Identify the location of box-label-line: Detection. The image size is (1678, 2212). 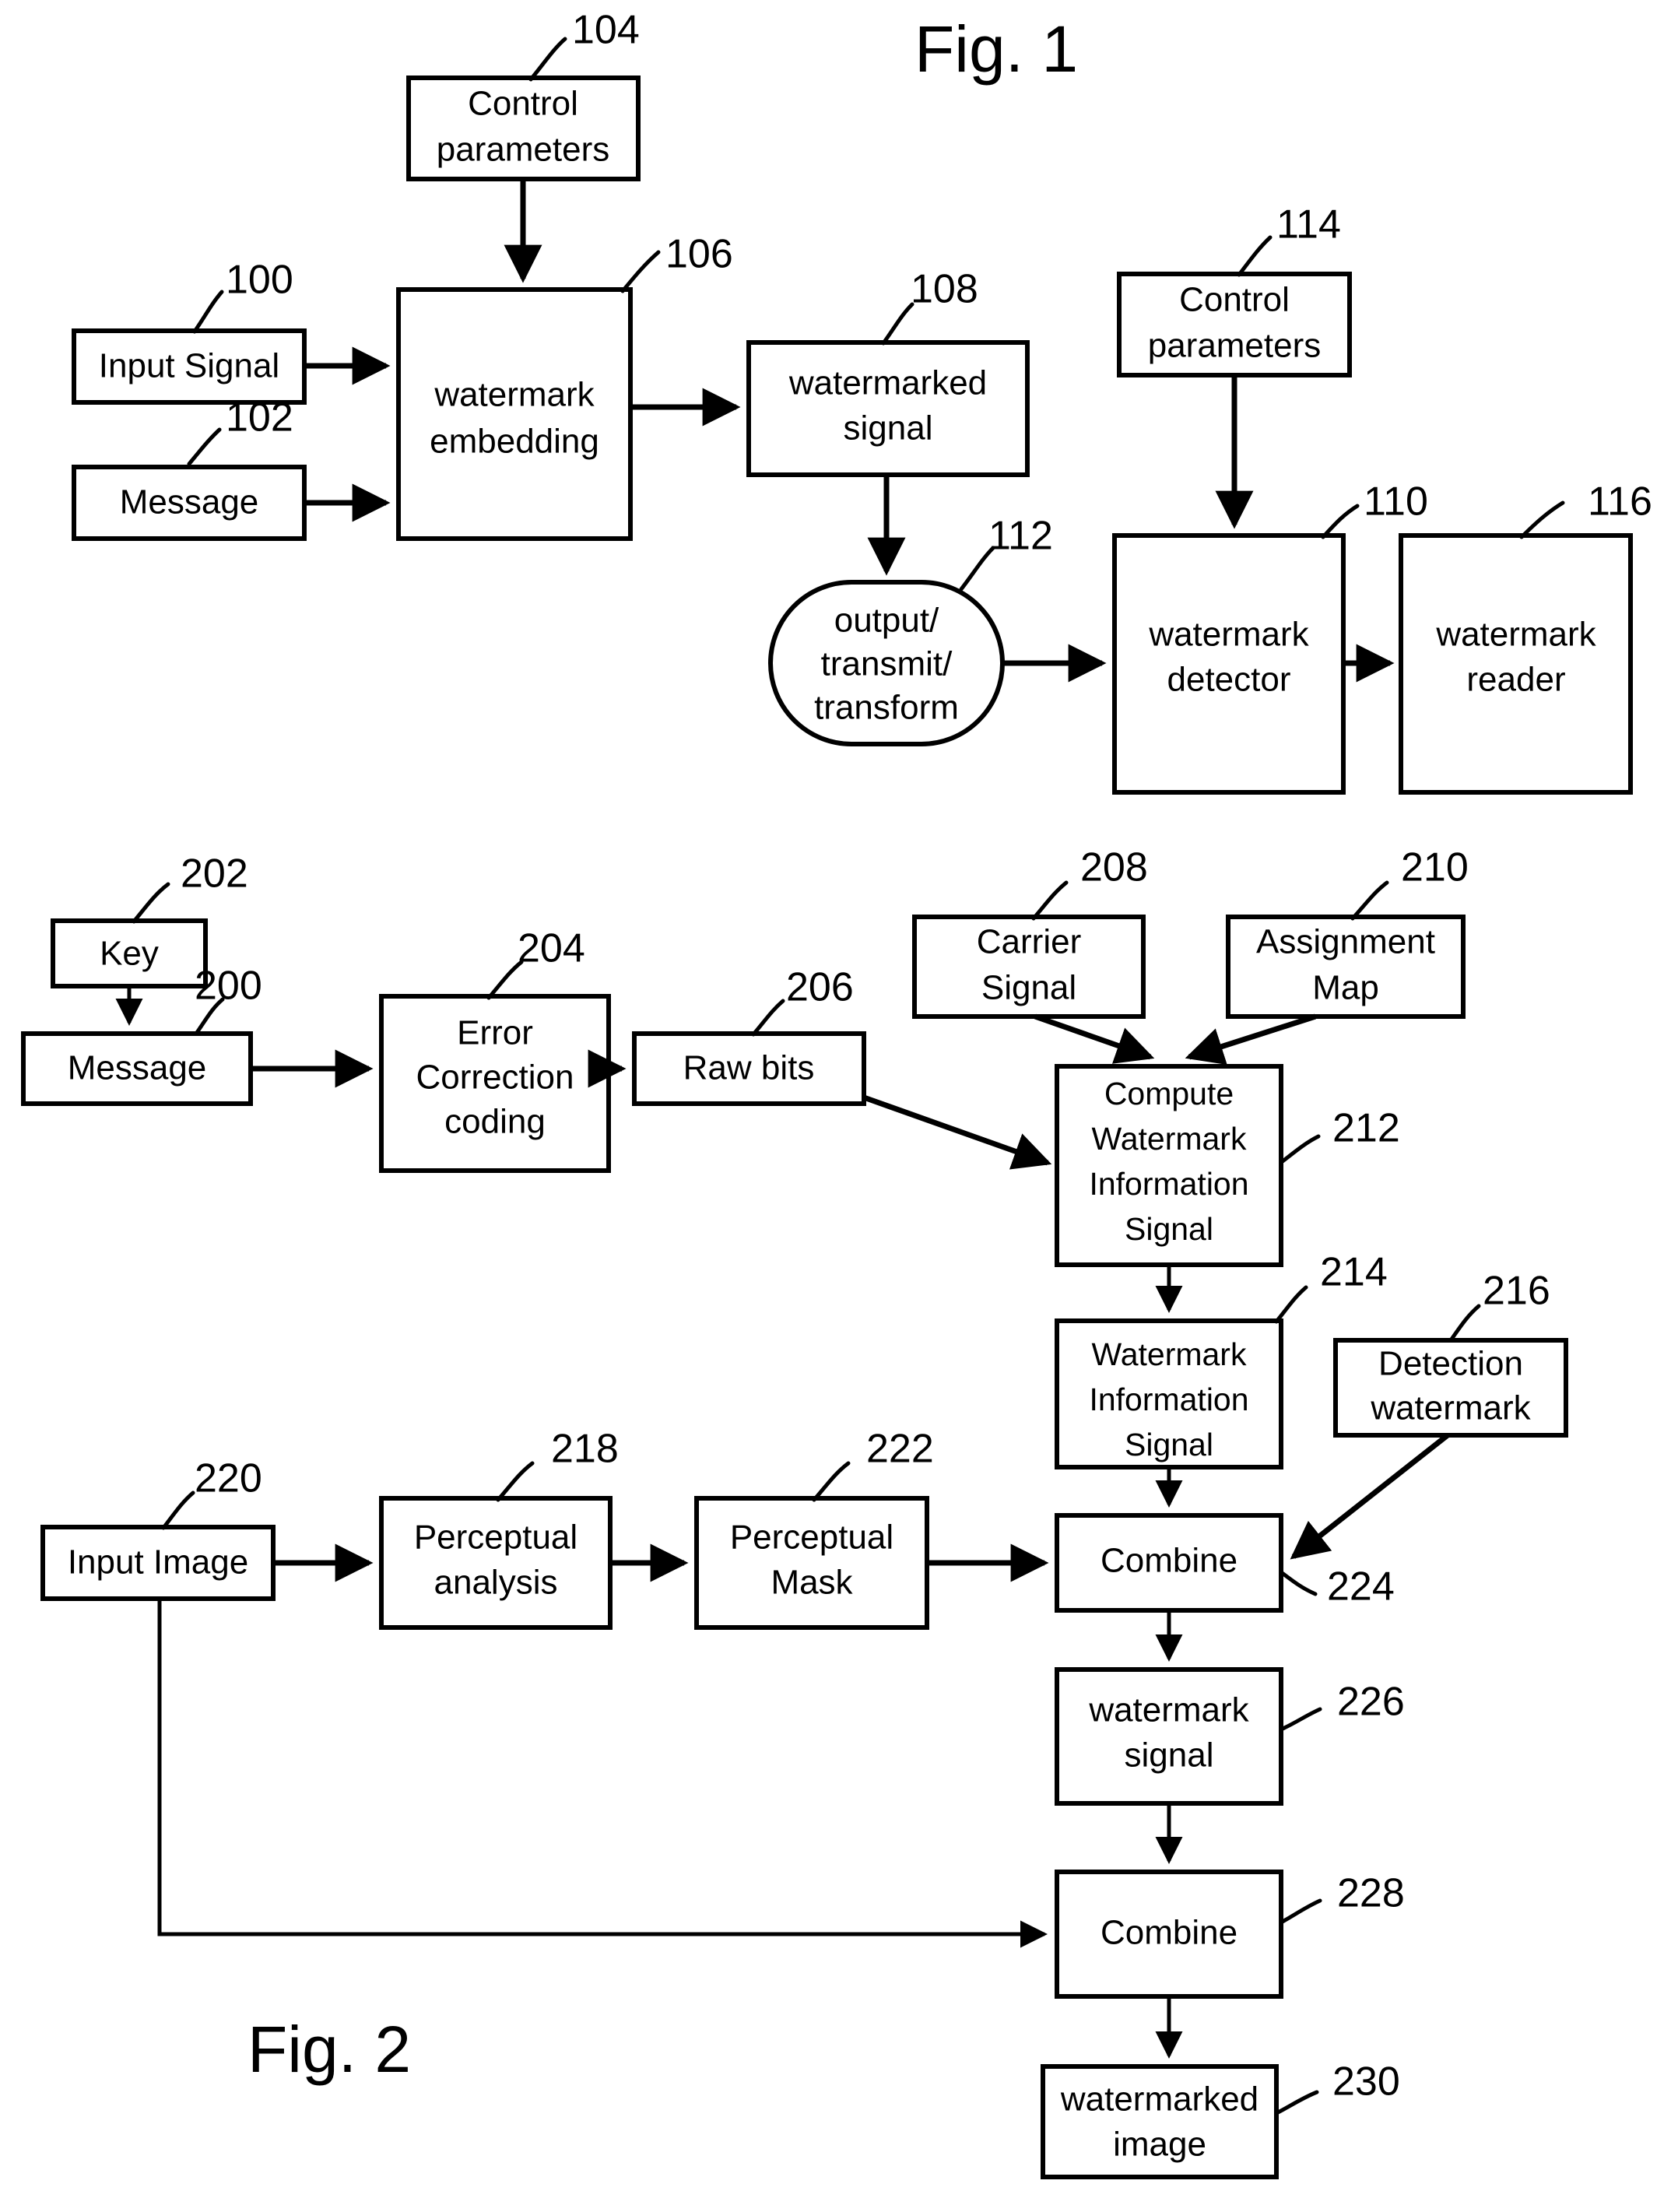
(1450, 1364).